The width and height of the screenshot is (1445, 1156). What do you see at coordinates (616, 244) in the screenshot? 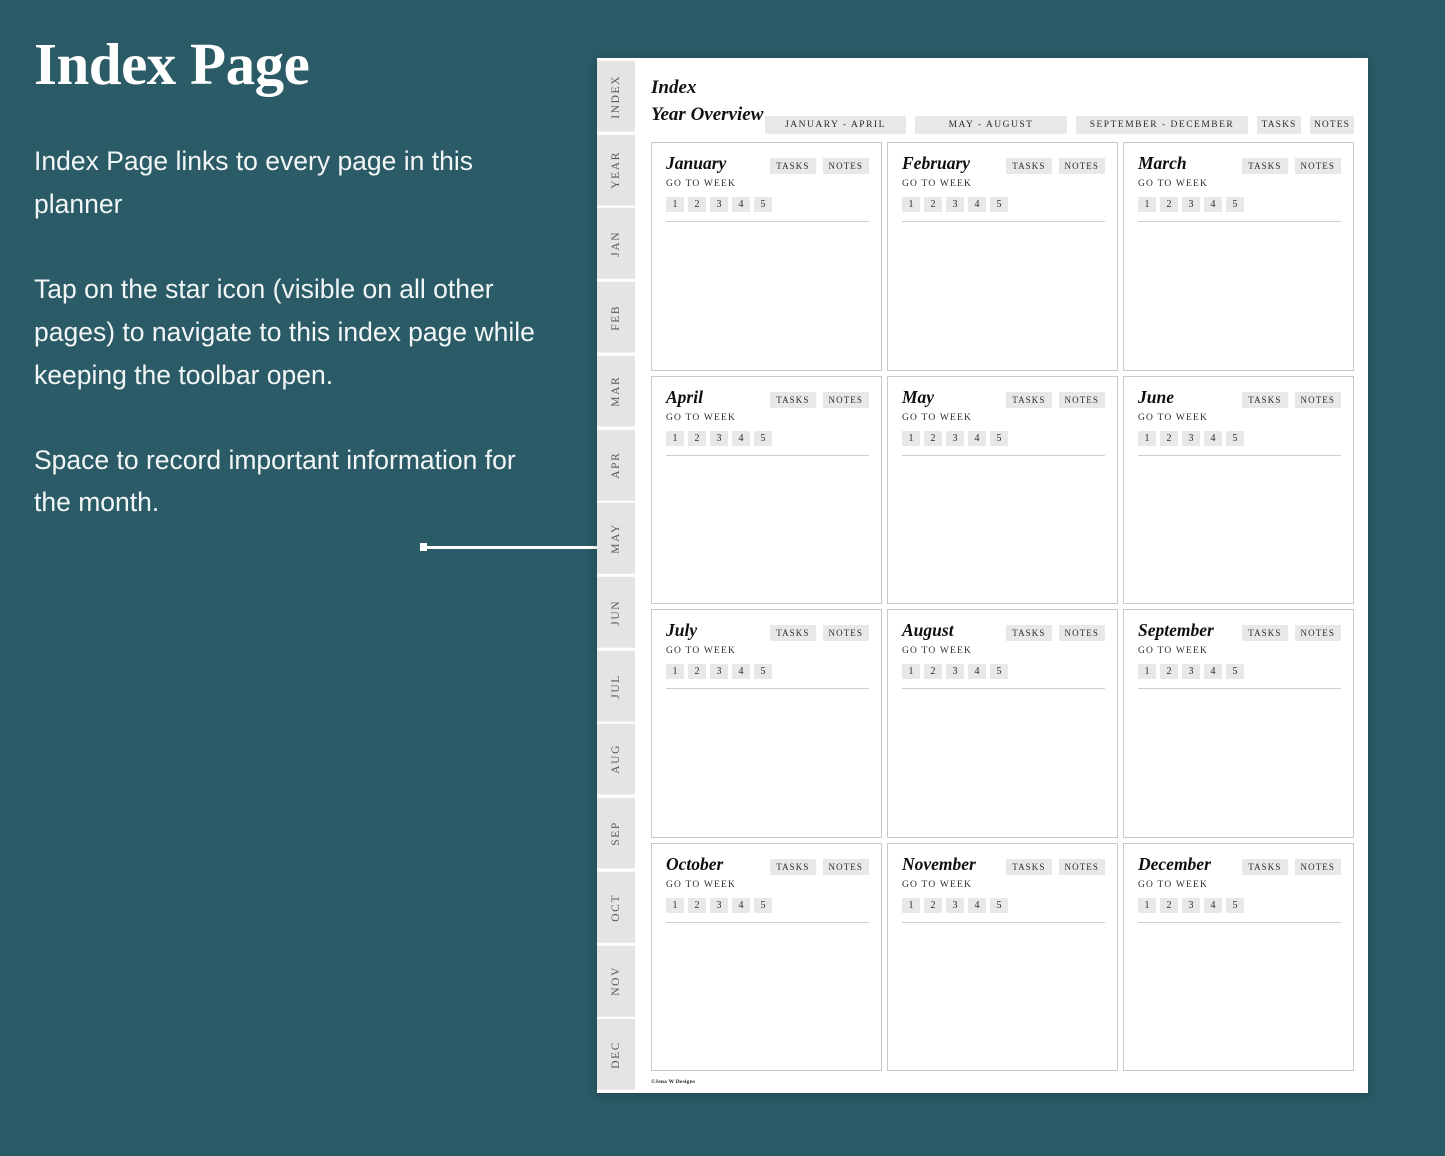
I see `side-tab-jan: JAN` at bounding box center [616, 244].